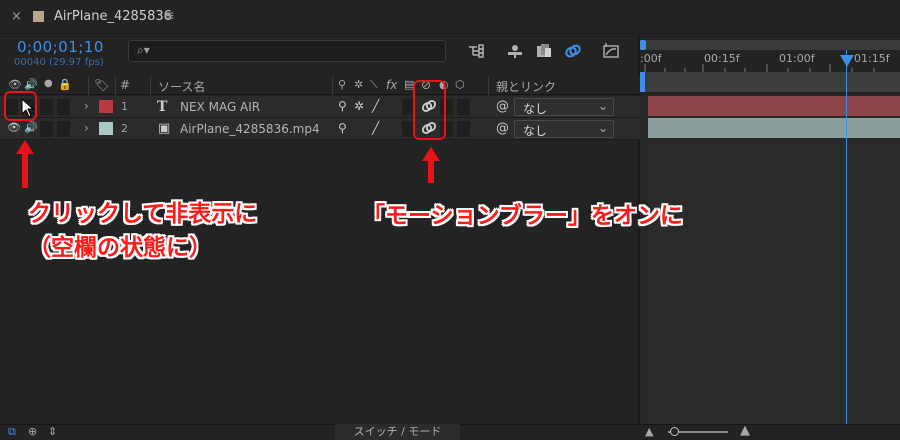  Describe the element at coordinates (143, 50) in the screenshot. I see `search-icon: ⌕▾` at that location.